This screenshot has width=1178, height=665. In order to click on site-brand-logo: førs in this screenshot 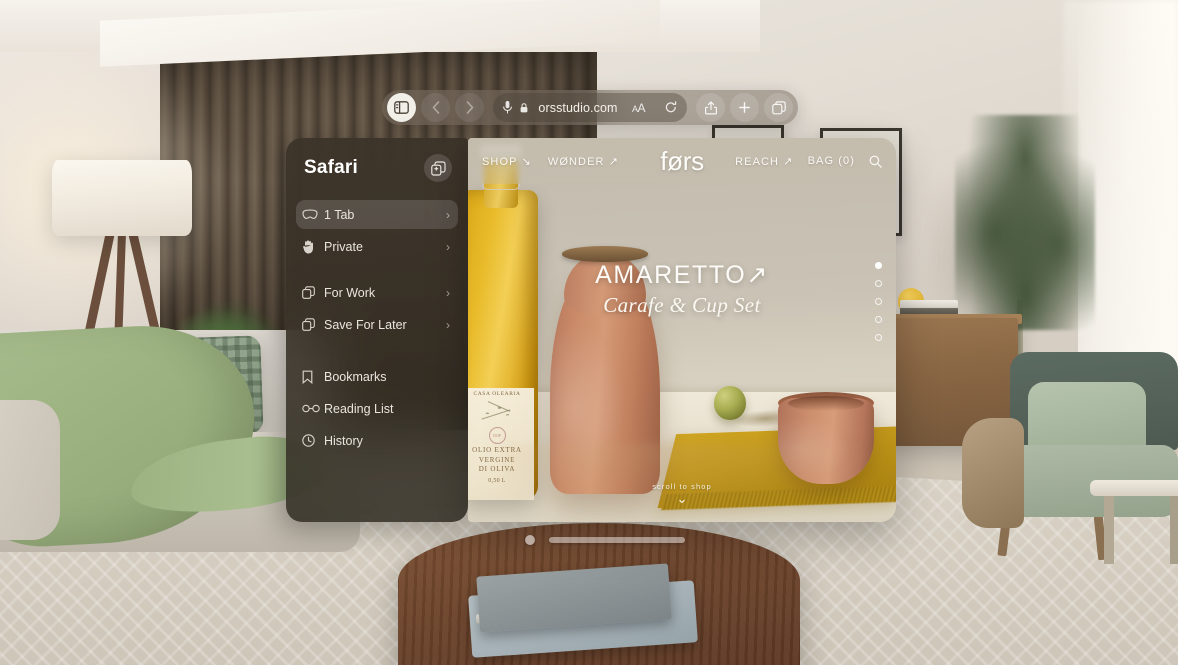, I will do `click(682, 161)`.